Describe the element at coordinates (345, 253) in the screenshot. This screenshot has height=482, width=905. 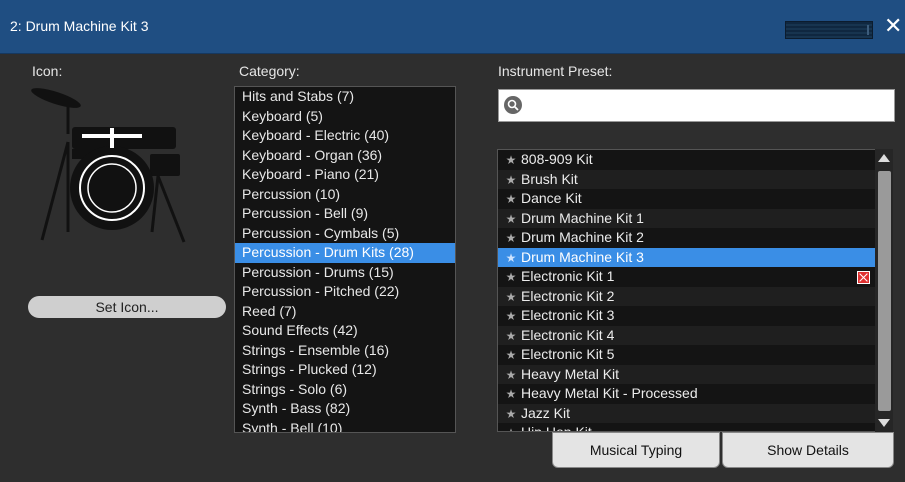
I see `category-item: Percussion - Drum Kits (28)` at that location.